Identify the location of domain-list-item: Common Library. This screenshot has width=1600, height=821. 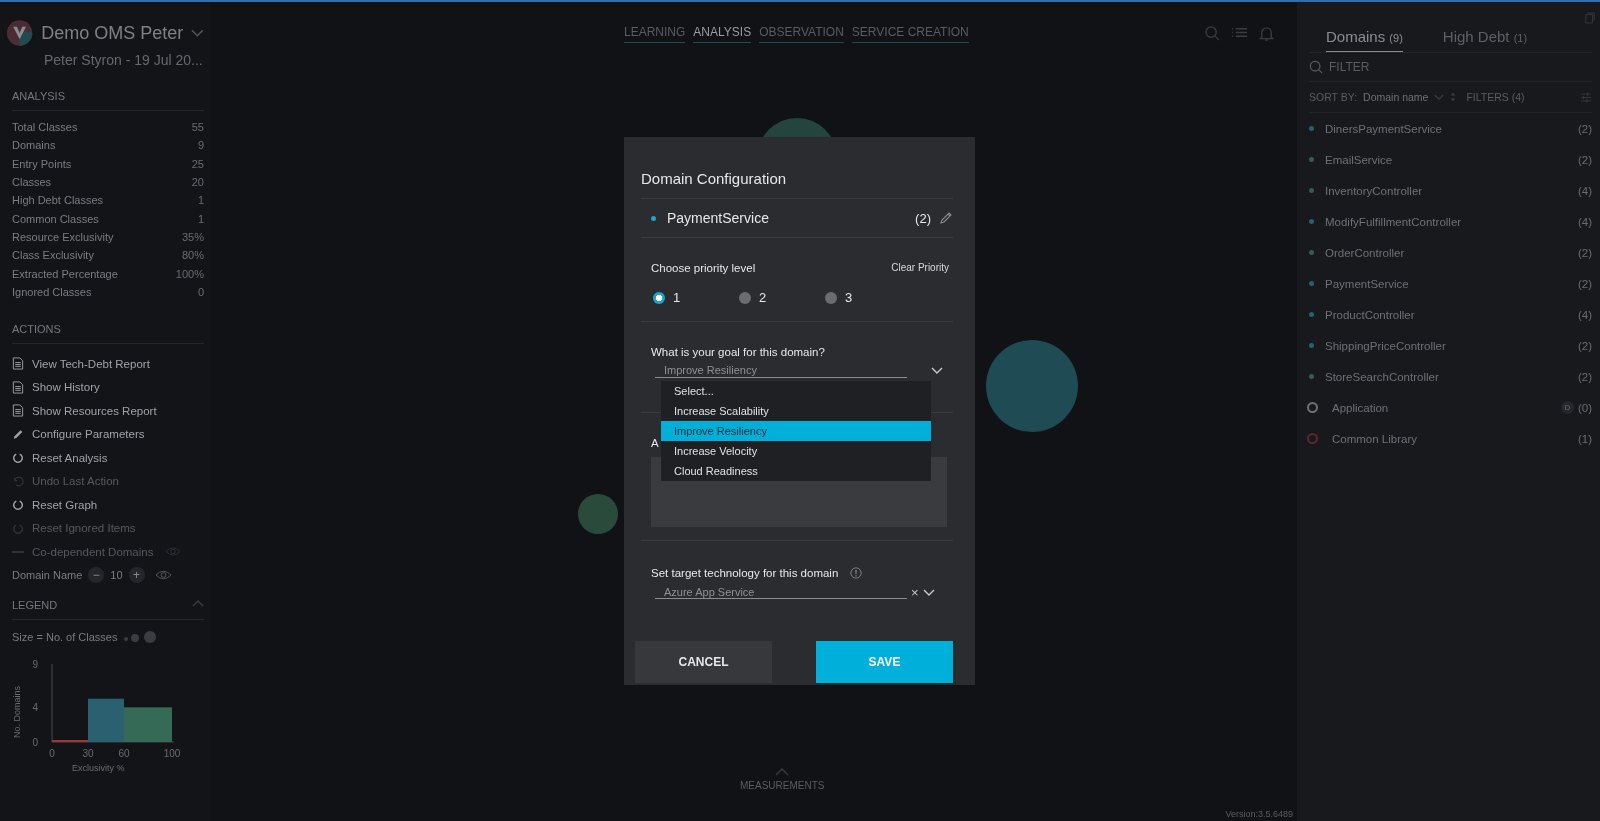
(1455, 438).